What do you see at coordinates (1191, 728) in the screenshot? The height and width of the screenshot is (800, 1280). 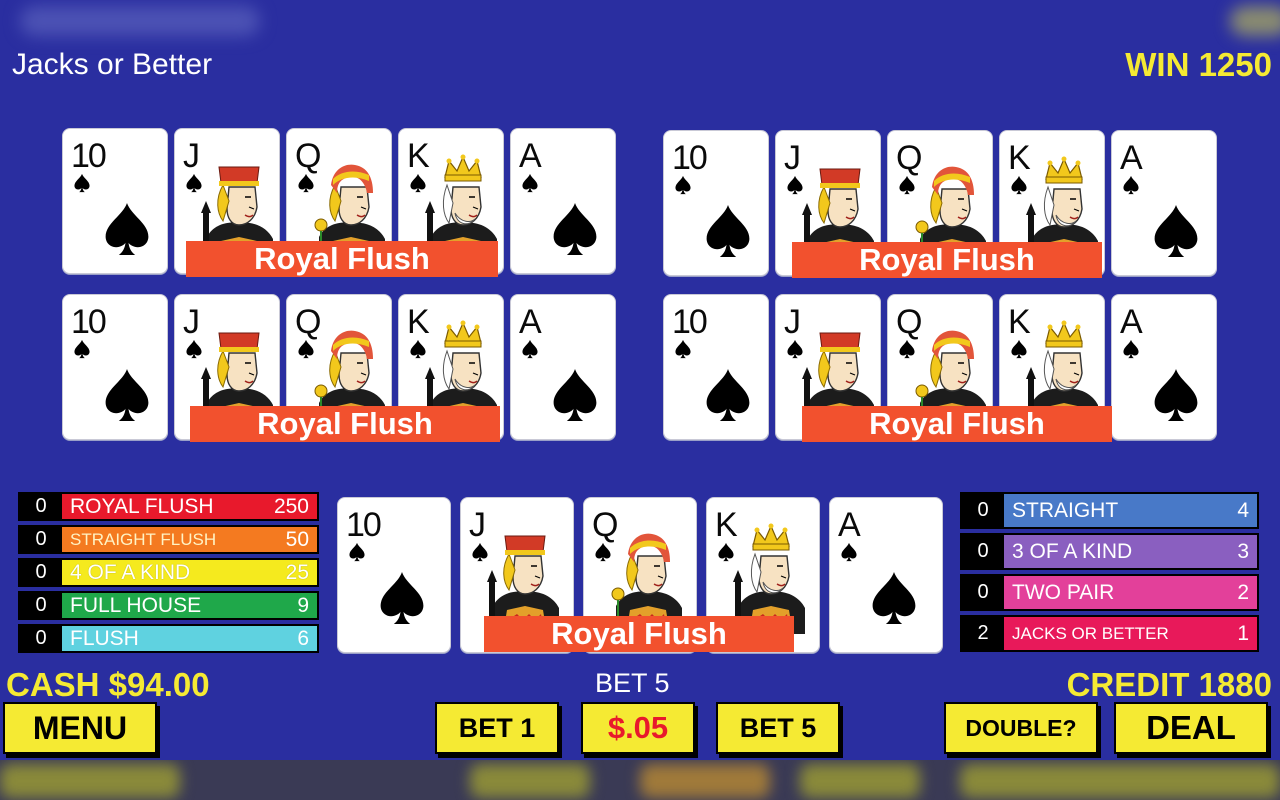 I see `deal-button: DEAL` at bounding box center [1191, 728].